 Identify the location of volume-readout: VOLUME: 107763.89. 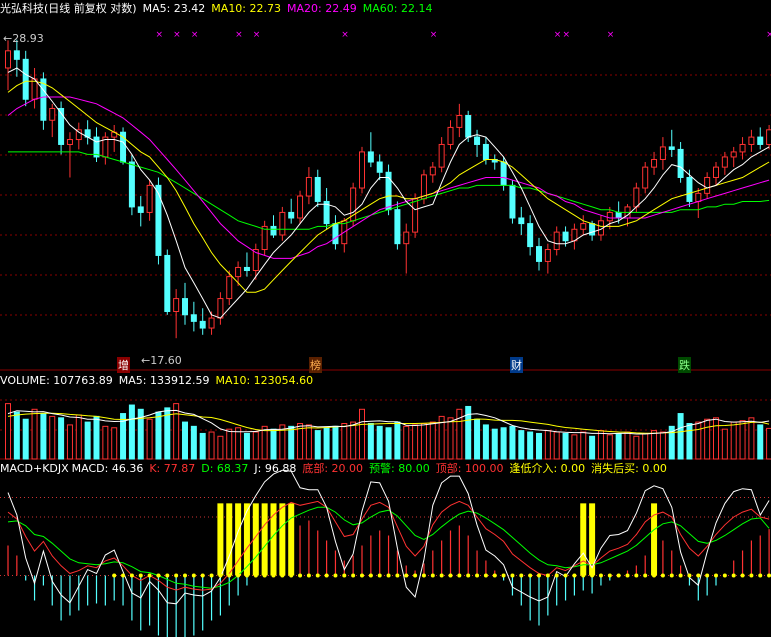
(56, 380).